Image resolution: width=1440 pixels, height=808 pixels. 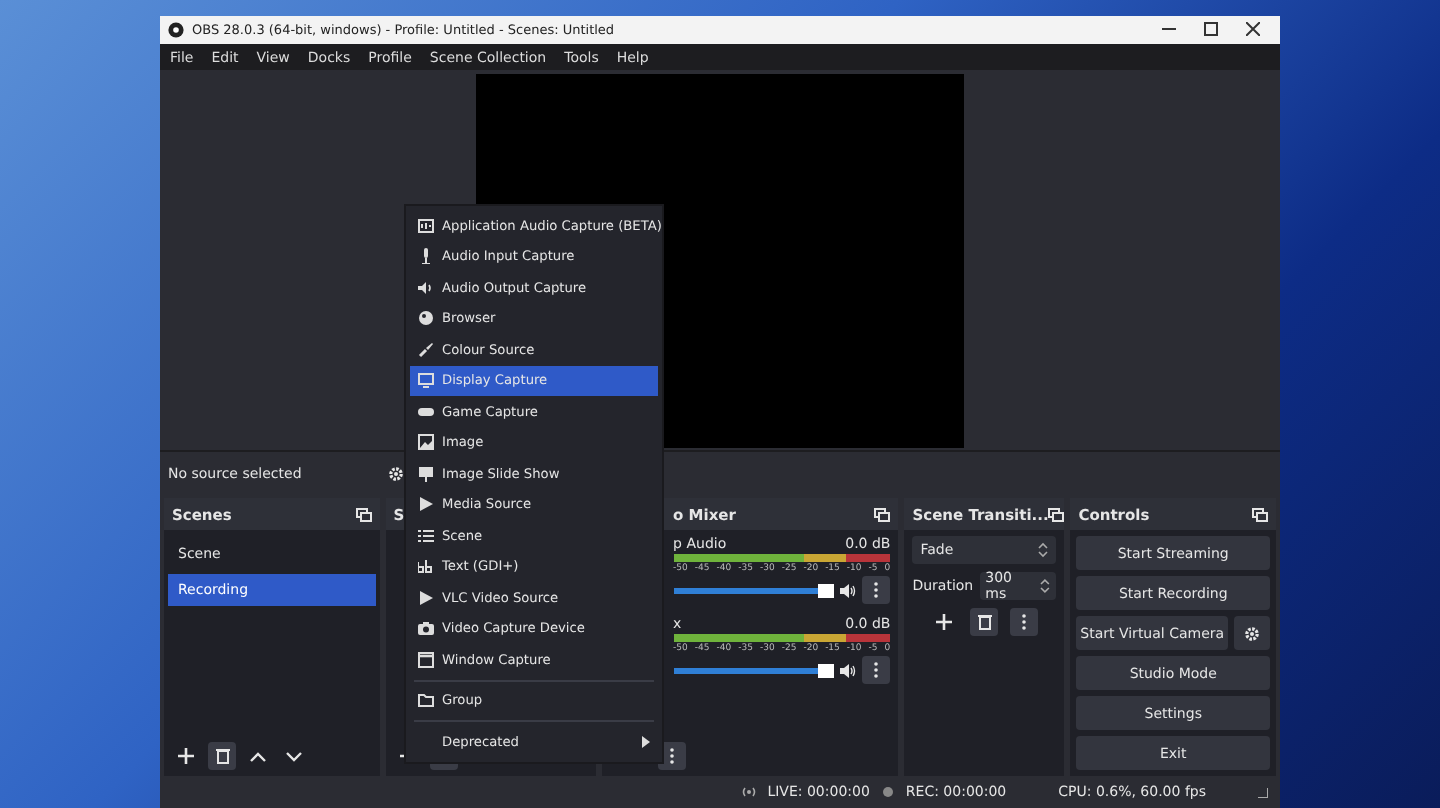 I want to click on audio-app-icon, so click(x=426, y=225).